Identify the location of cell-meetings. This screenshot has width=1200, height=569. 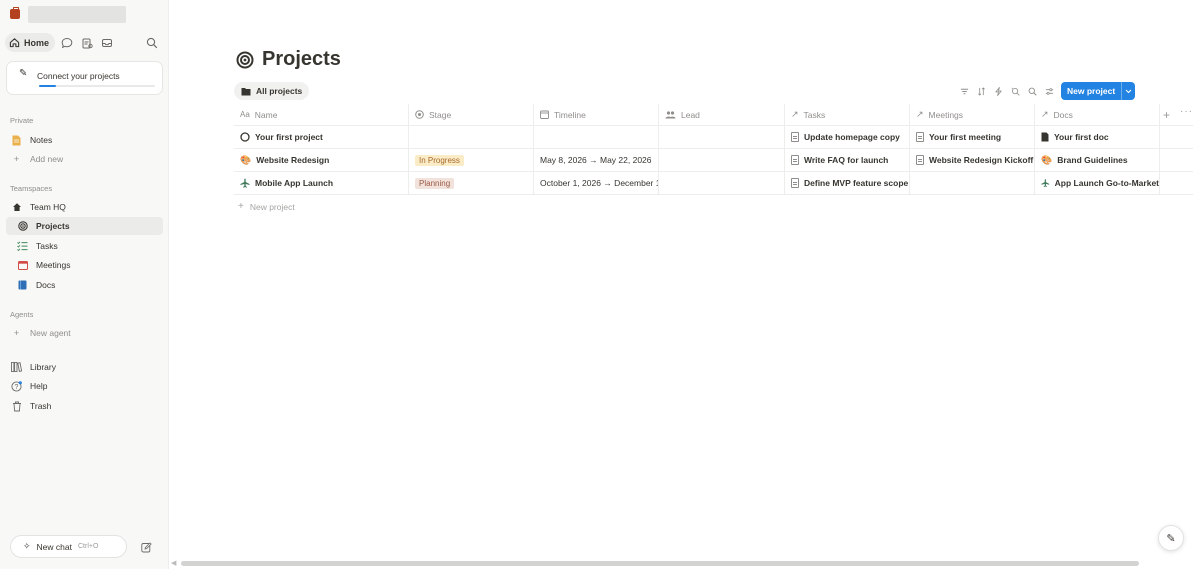
(972, 183).